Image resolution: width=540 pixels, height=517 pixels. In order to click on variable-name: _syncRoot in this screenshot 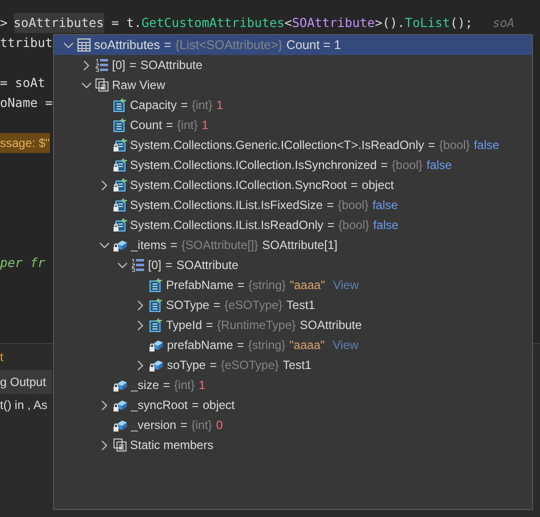, I will do `click(159, 405)`.